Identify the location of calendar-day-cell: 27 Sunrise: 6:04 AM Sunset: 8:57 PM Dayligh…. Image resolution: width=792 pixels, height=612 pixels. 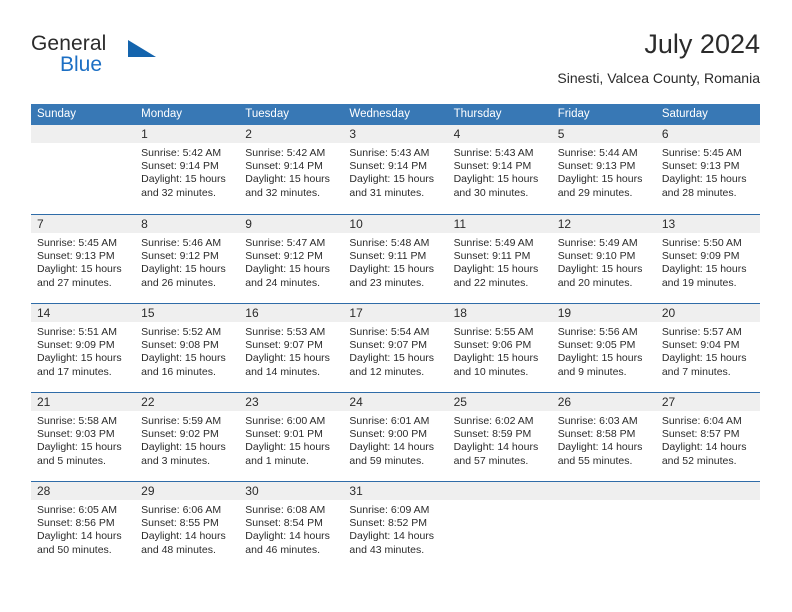
(707, 437).